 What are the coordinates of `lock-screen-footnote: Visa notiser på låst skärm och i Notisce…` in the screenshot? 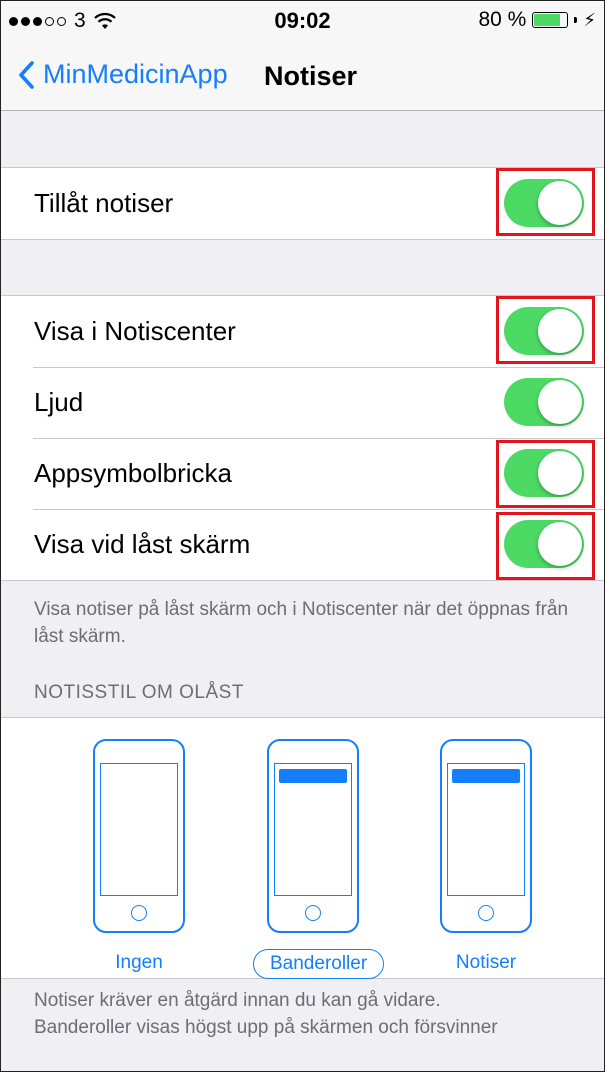 It's located at (301, 623).